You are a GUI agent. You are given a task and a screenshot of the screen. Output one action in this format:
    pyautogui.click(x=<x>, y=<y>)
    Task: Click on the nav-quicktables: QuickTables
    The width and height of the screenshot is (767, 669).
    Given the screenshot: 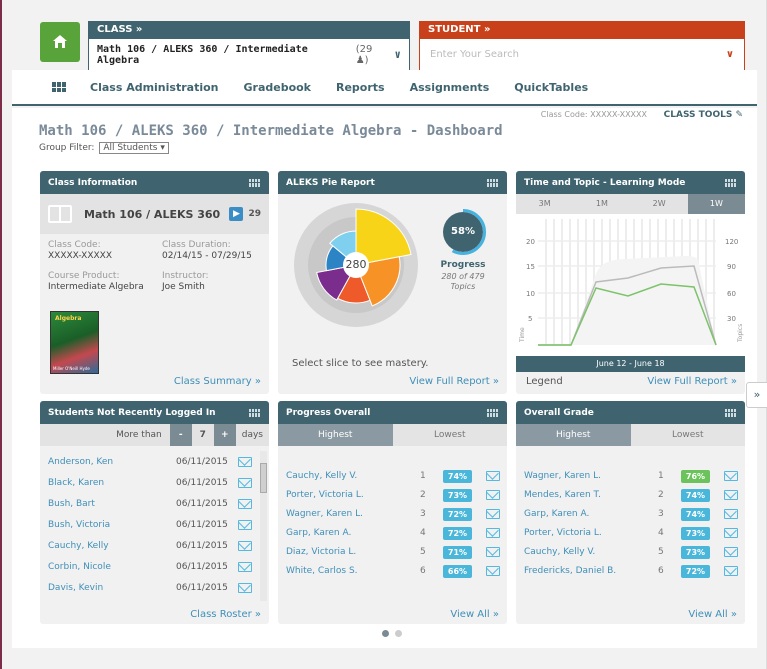 What is the action you would take?
    pyautogui.click(x=551, y=87)
    